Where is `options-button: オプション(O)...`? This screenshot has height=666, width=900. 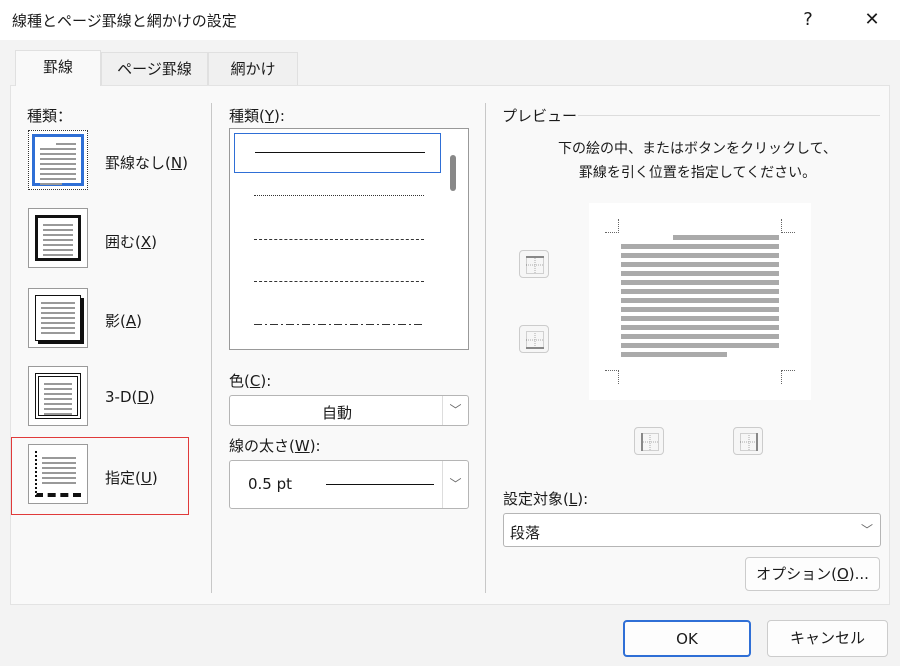 options-button: オプション(O)... is located at coordinates (812, 574).